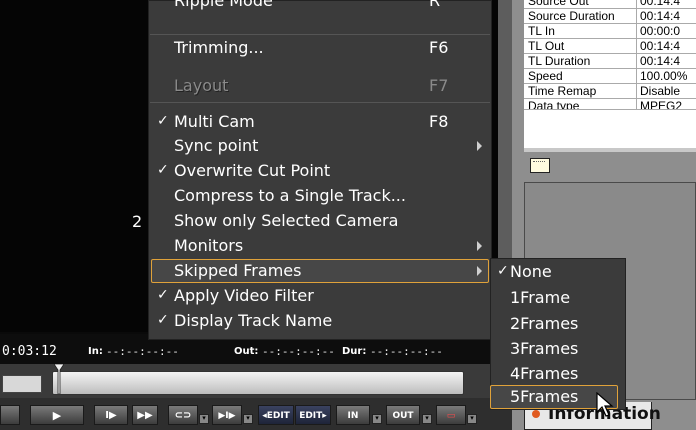 The height and width of the screenshot is (430, 696). What do you see at coordinates (320, 122) in the screenshot?
I see `menu-item-multi-cam: ✓ Multi Cam F8` at bounding box center [320, 122].